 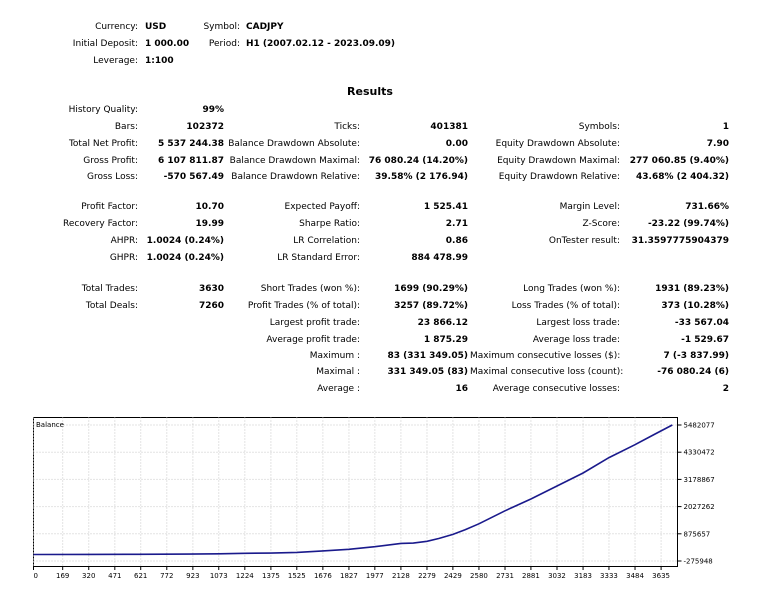 I want to click on leverage-label: Leverage:, so click(x=115, y=61).